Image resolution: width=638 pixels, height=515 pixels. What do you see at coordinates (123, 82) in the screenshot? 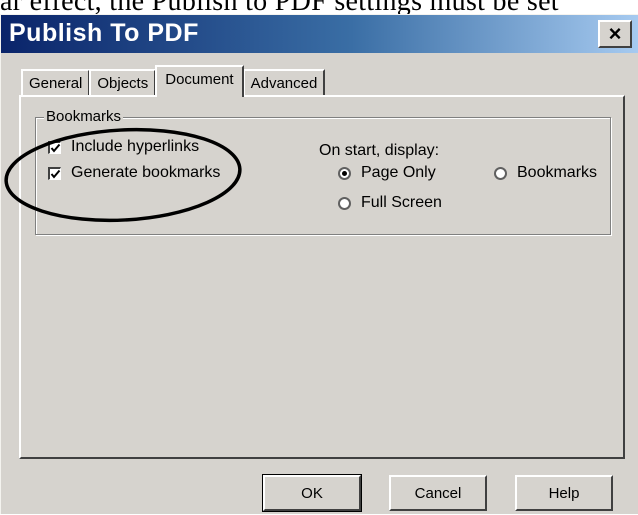
I see `tab-objects: Objects` at bounding box center [123, 82].